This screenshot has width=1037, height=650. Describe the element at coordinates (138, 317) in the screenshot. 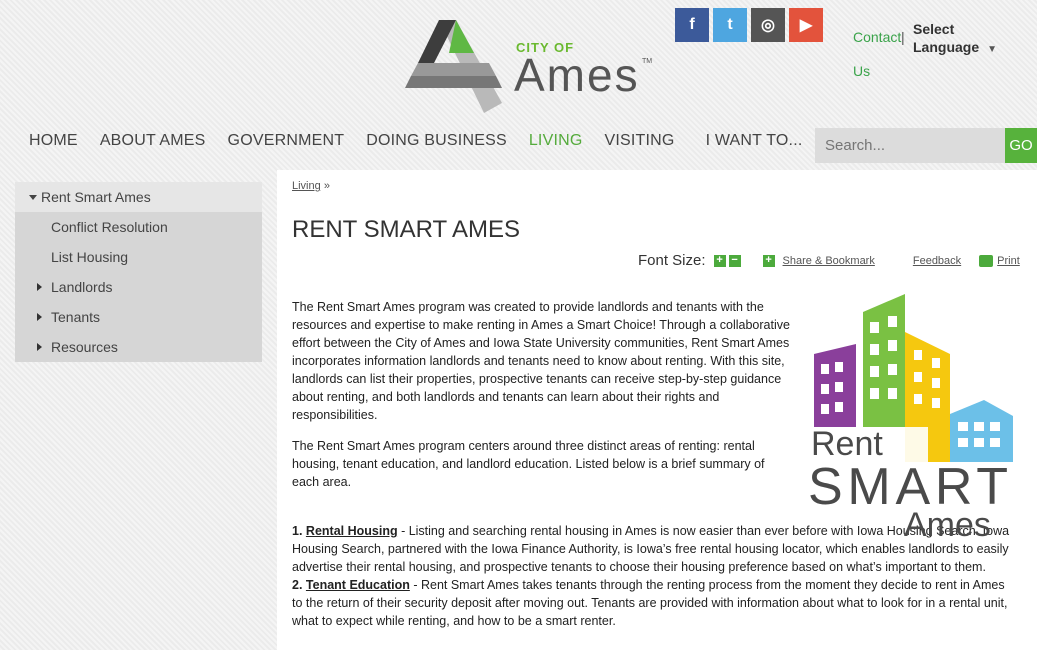

I see `sidebar-item-tenants: Tenants` at that location.